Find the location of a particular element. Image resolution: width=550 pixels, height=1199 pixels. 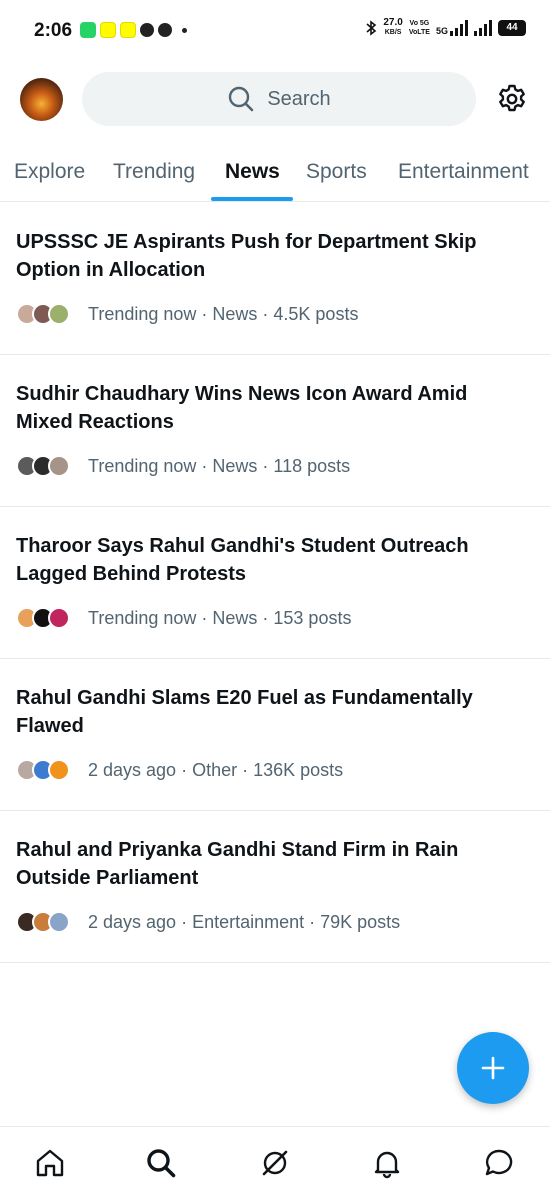

whatsapp-icon is located at coordinates (88, 30).